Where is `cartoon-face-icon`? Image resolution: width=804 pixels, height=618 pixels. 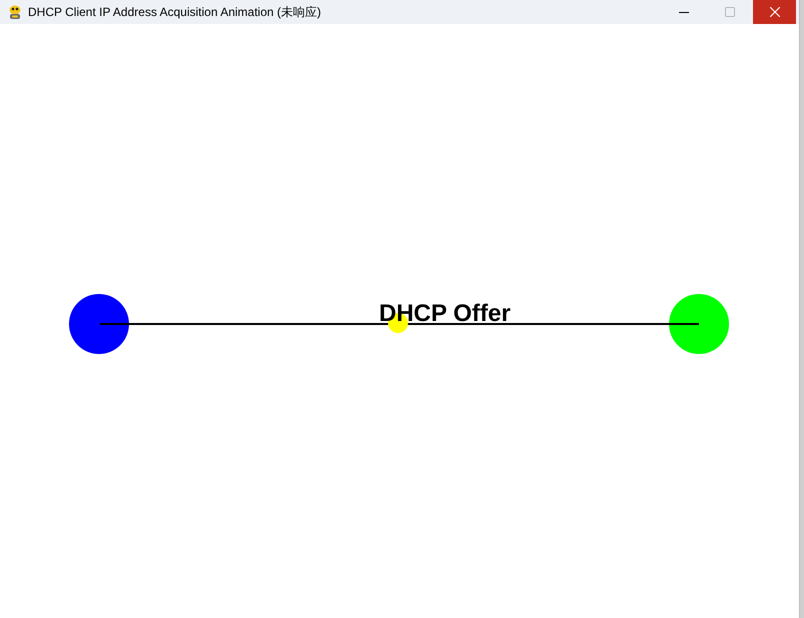
cartoon-face-icon is located at coordinates (15, 12).